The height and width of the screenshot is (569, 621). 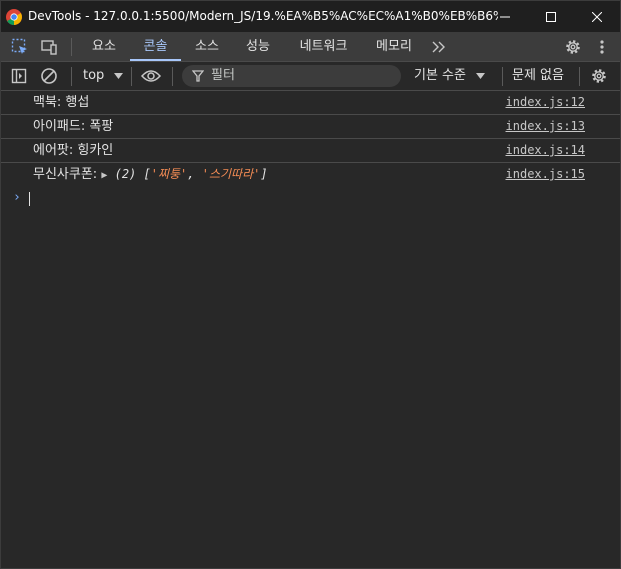 I want to click on close-icon, so click(x=597, y=16).